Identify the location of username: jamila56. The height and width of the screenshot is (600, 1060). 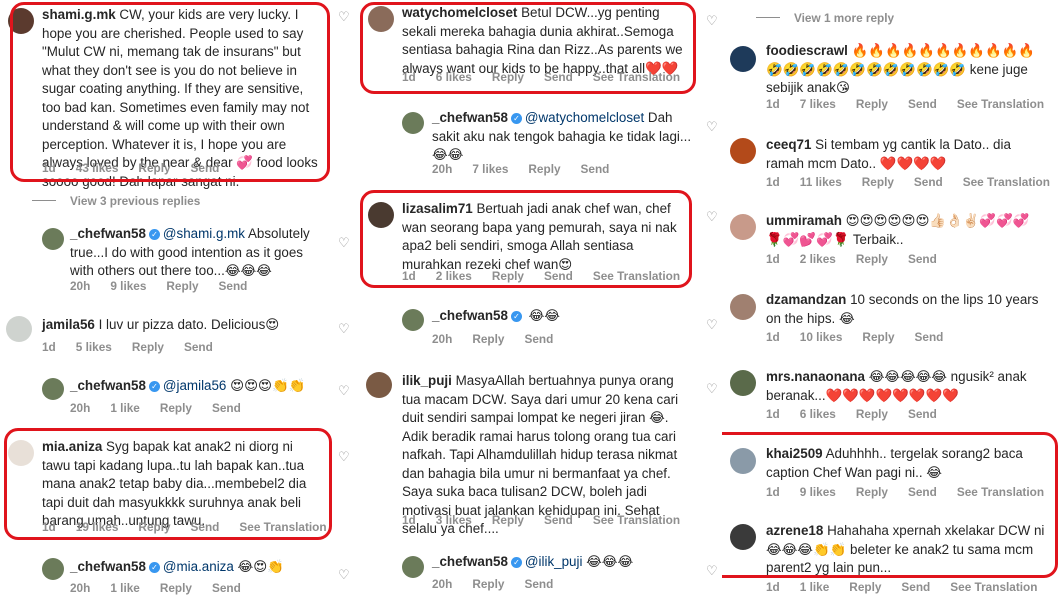
(68, 324).